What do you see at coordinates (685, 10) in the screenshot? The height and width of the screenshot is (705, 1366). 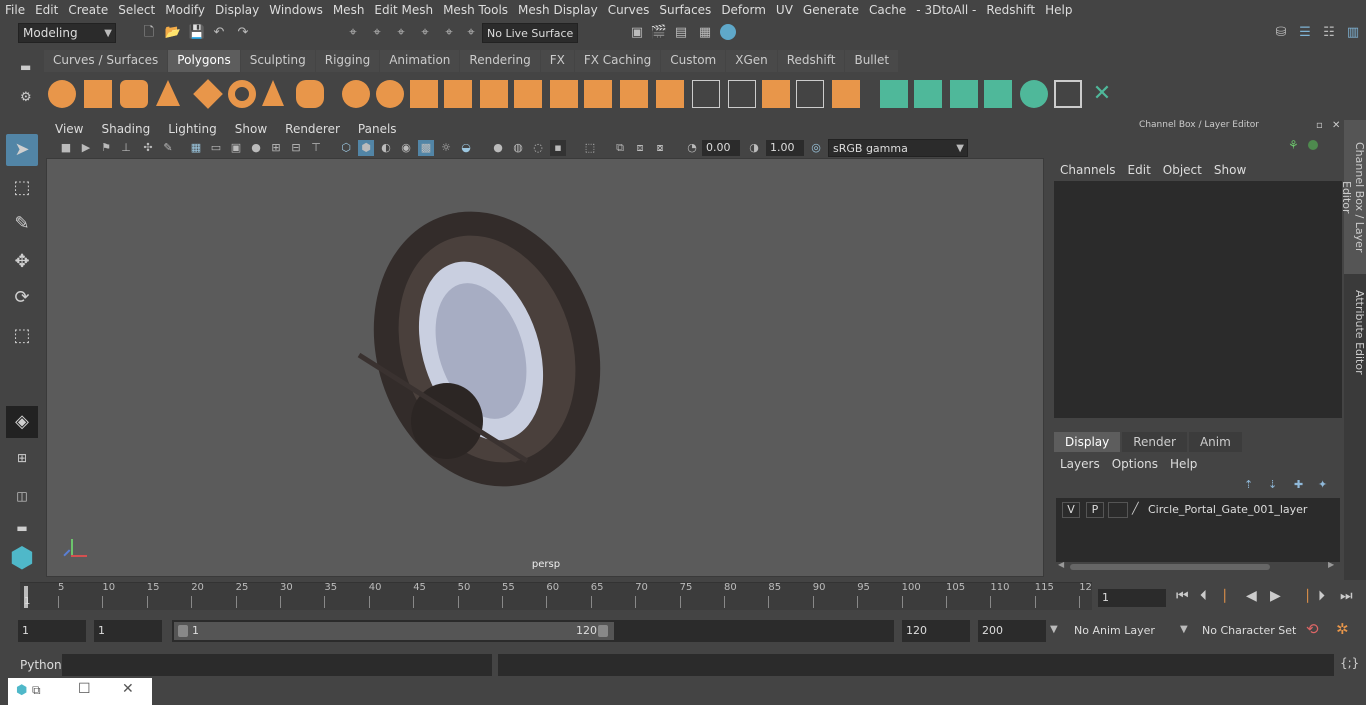 I see `menu-surfaces: Surfaces` at bounding box center [685, 10].